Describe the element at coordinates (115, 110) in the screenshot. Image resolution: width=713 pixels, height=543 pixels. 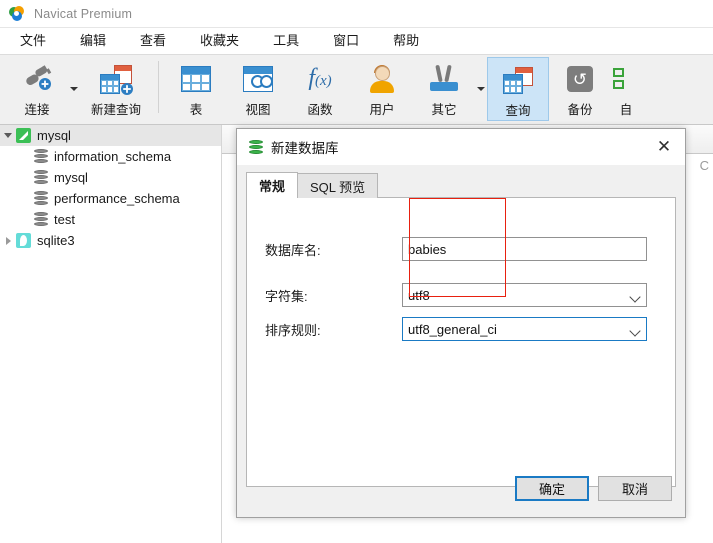
I see `toolbar-label-new-query: 新建查询` at that location.